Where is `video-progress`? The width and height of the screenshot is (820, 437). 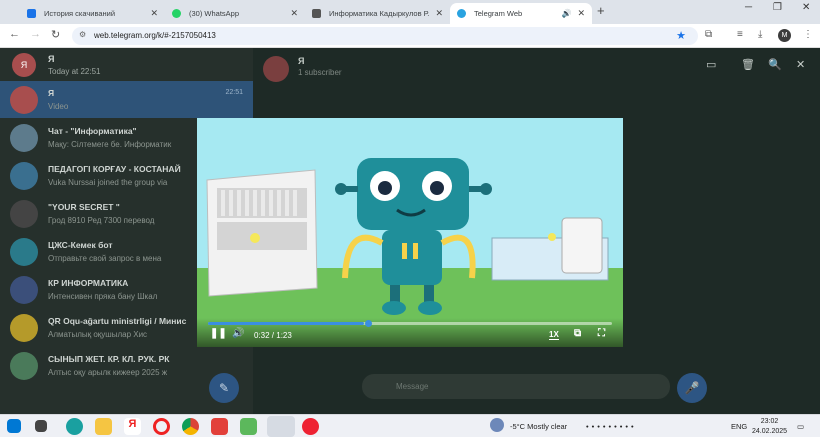
video-progress is located at coordinates (286, 323).